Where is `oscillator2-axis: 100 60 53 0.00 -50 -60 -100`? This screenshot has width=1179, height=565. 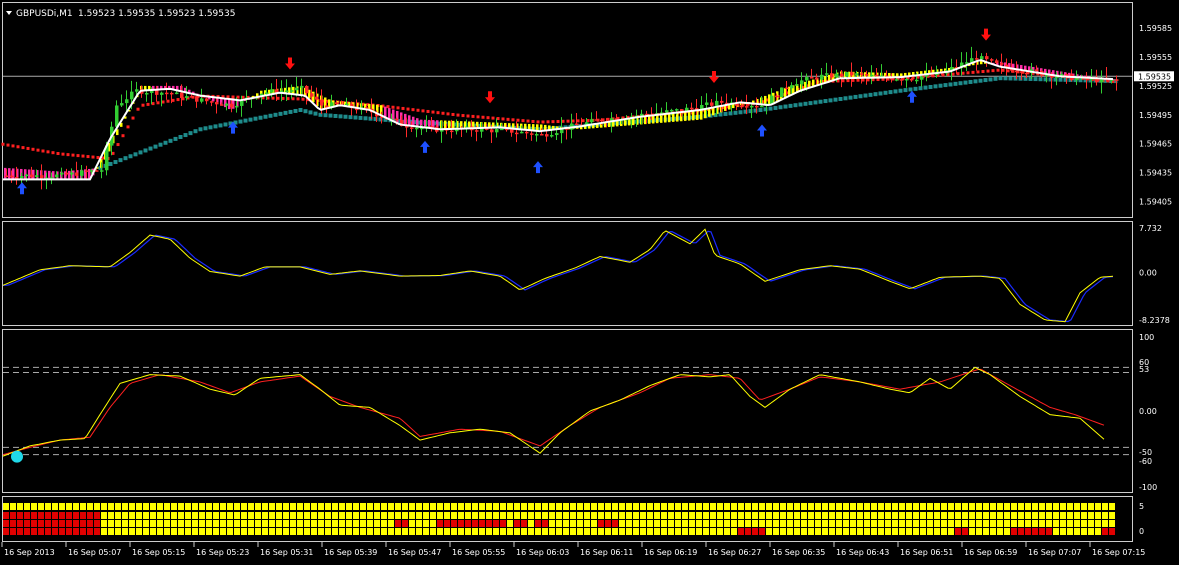
oscillator2-axis: 100 60 53 0.00 -50 -60 -100 is located at coordinates (1148, 412).